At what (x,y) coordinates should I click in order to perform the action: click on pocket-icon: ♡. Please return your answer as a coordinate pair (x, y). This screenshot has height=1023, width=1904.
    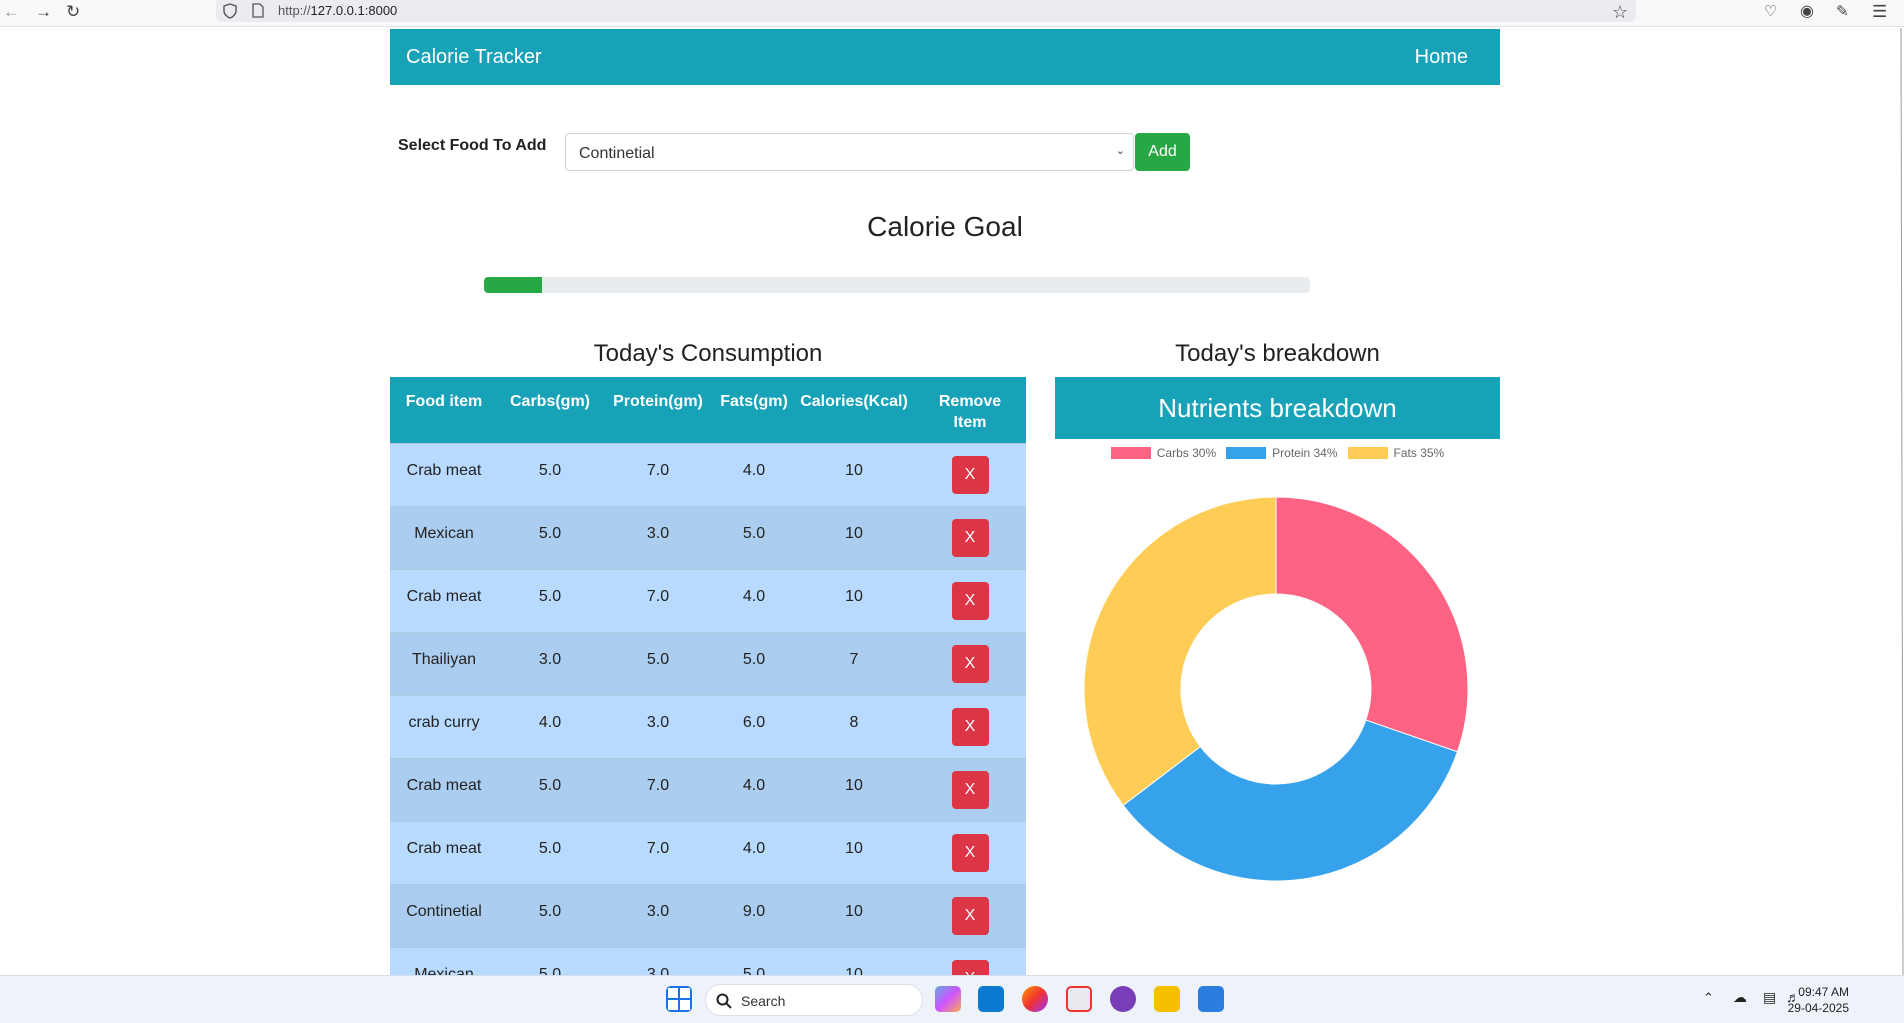
    Looking at the image, I should click on (1770, 12).